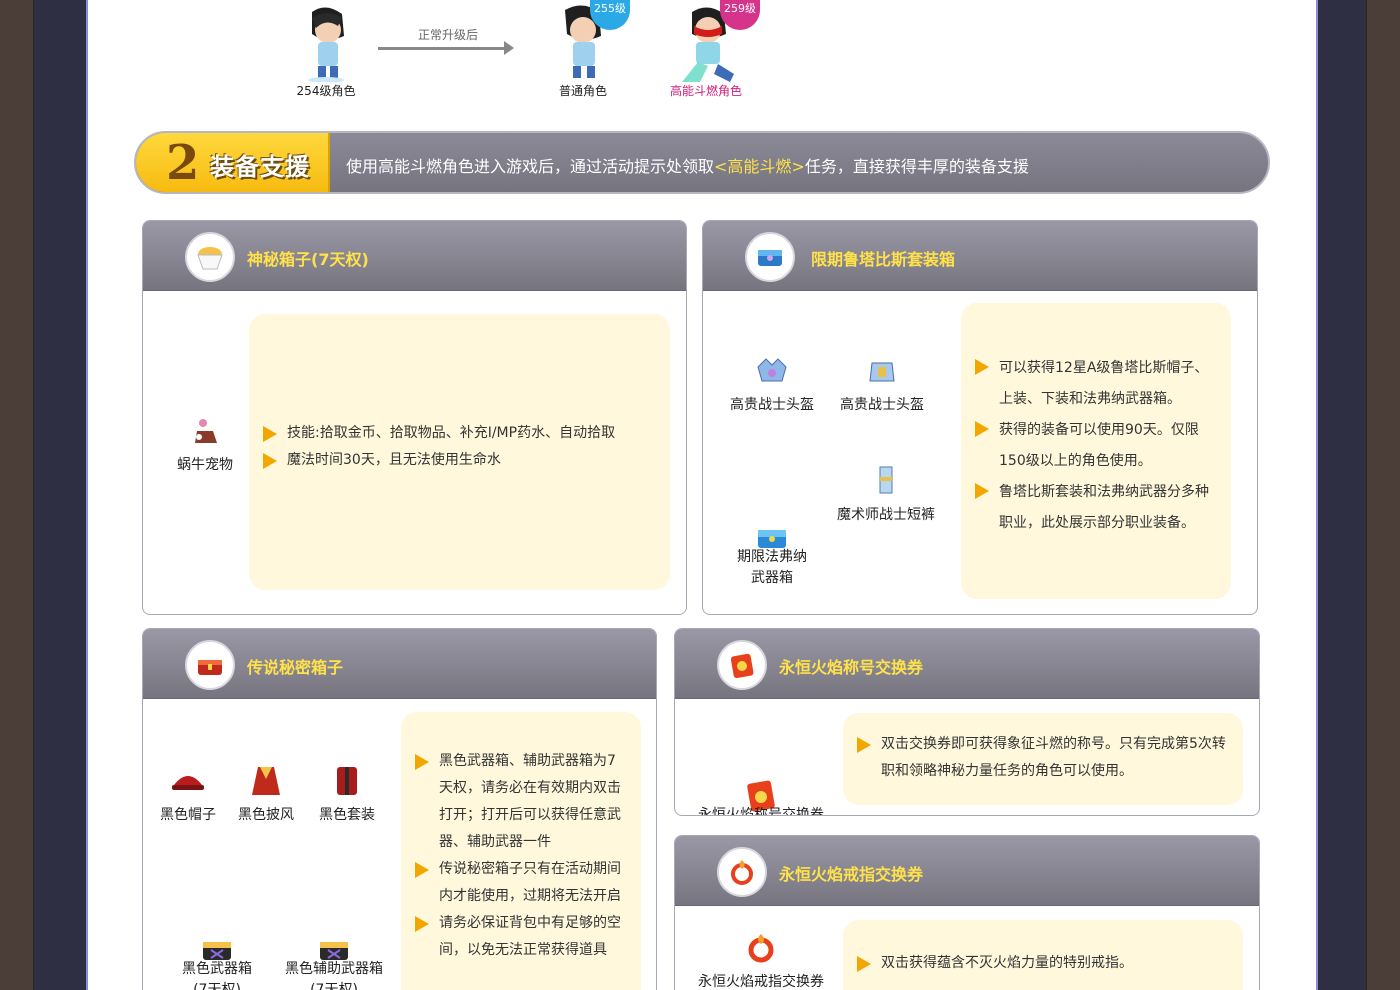 The width and height of the screenshot is (1400, 990). Describe the element at coordinates (1342, 495) in the screenshot. I see `right-strip` at that location.